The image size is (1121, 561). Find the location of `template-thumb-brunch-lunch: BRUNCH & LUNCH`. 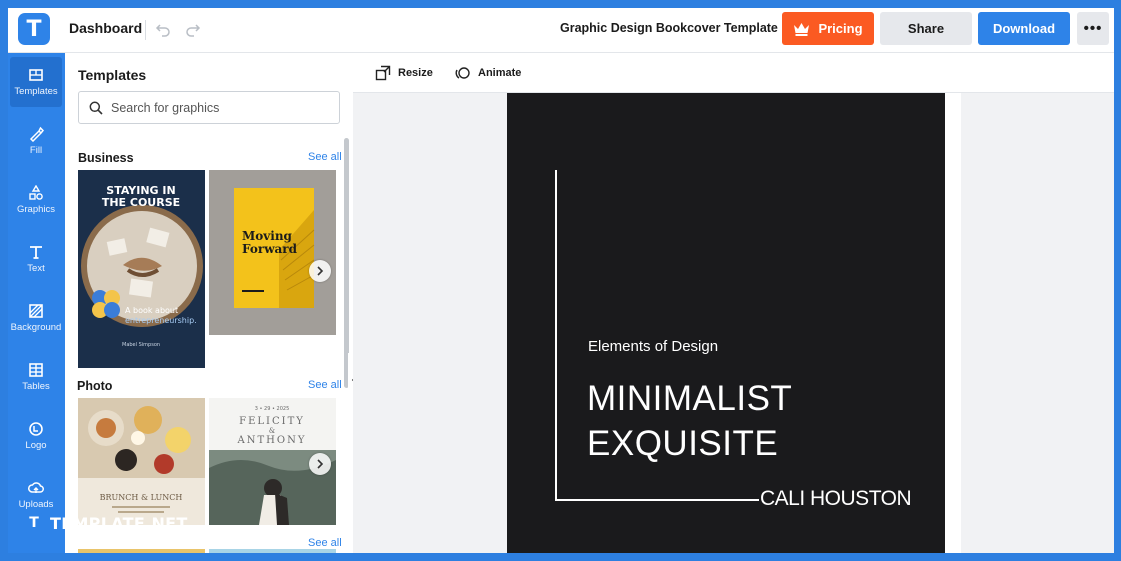

template-thumb-brunch-lunch: BRUNCH & LUNCH is located at coordinates (141, 461).